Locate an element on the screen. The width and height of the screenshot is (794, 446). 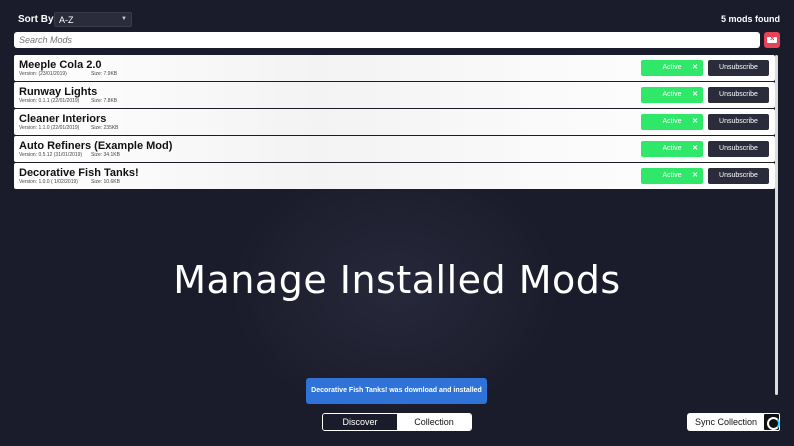
mod-version: Version: 0.1.1 (22/01/2019) is located at coordinates (49, 101).